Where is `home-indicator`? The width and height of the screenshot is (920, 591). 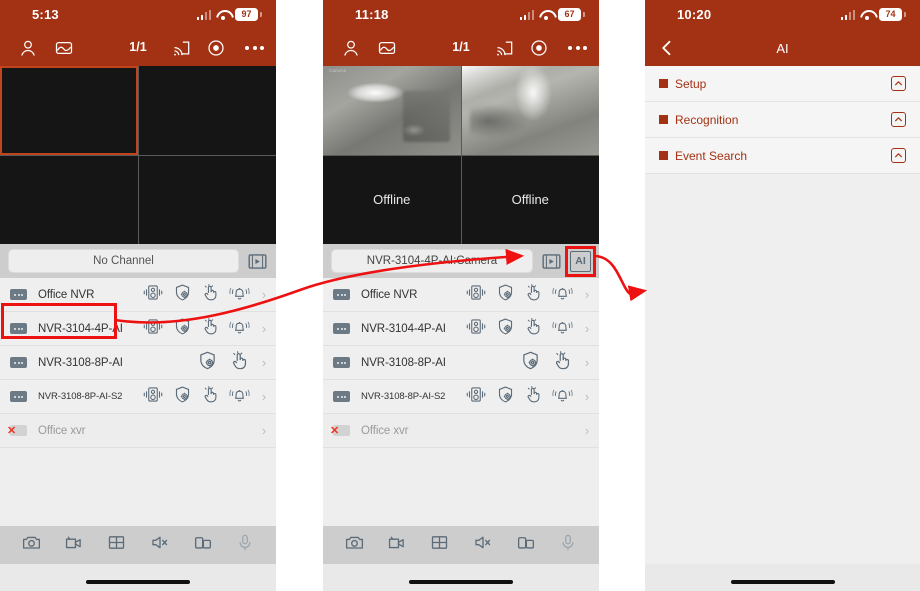
home-indicator is located at coordinates (782, 581).